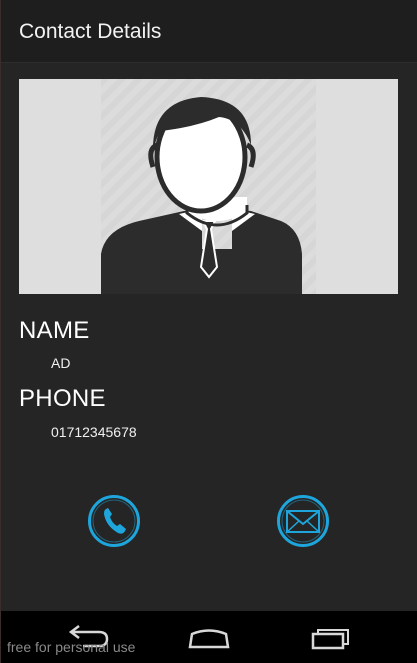 The image size is (417, 663). What do you see at coordinates (94, 432) in the screenshot?
I see `phone-value: 01712345678` at bounding box center [94, 432].